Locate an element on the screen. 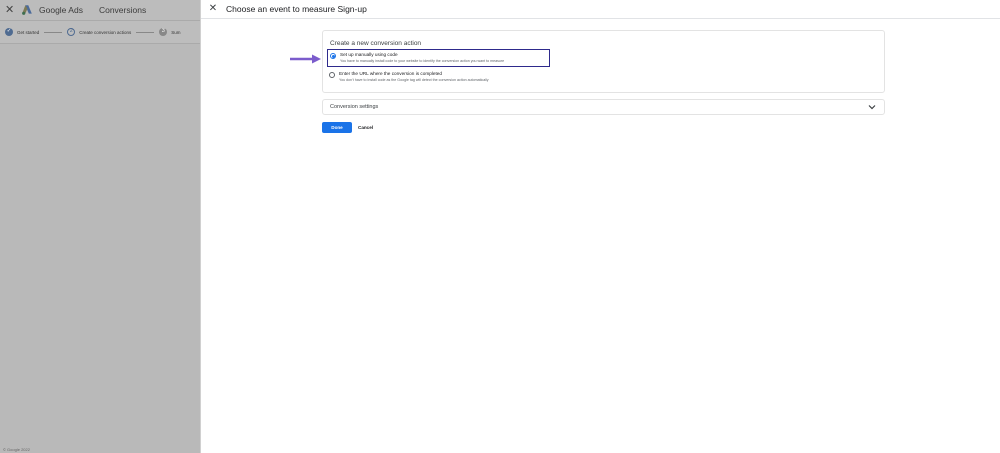  background-close-icon: ✕ is located at coordinates (10, 9).